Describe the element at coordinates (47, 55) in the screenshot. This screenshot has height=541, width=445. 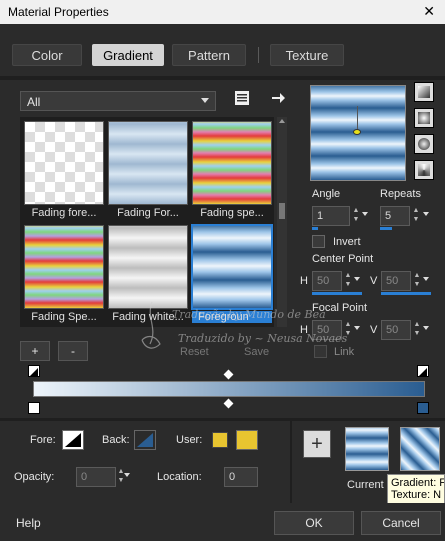
I see `tab-color: Color` at that location.